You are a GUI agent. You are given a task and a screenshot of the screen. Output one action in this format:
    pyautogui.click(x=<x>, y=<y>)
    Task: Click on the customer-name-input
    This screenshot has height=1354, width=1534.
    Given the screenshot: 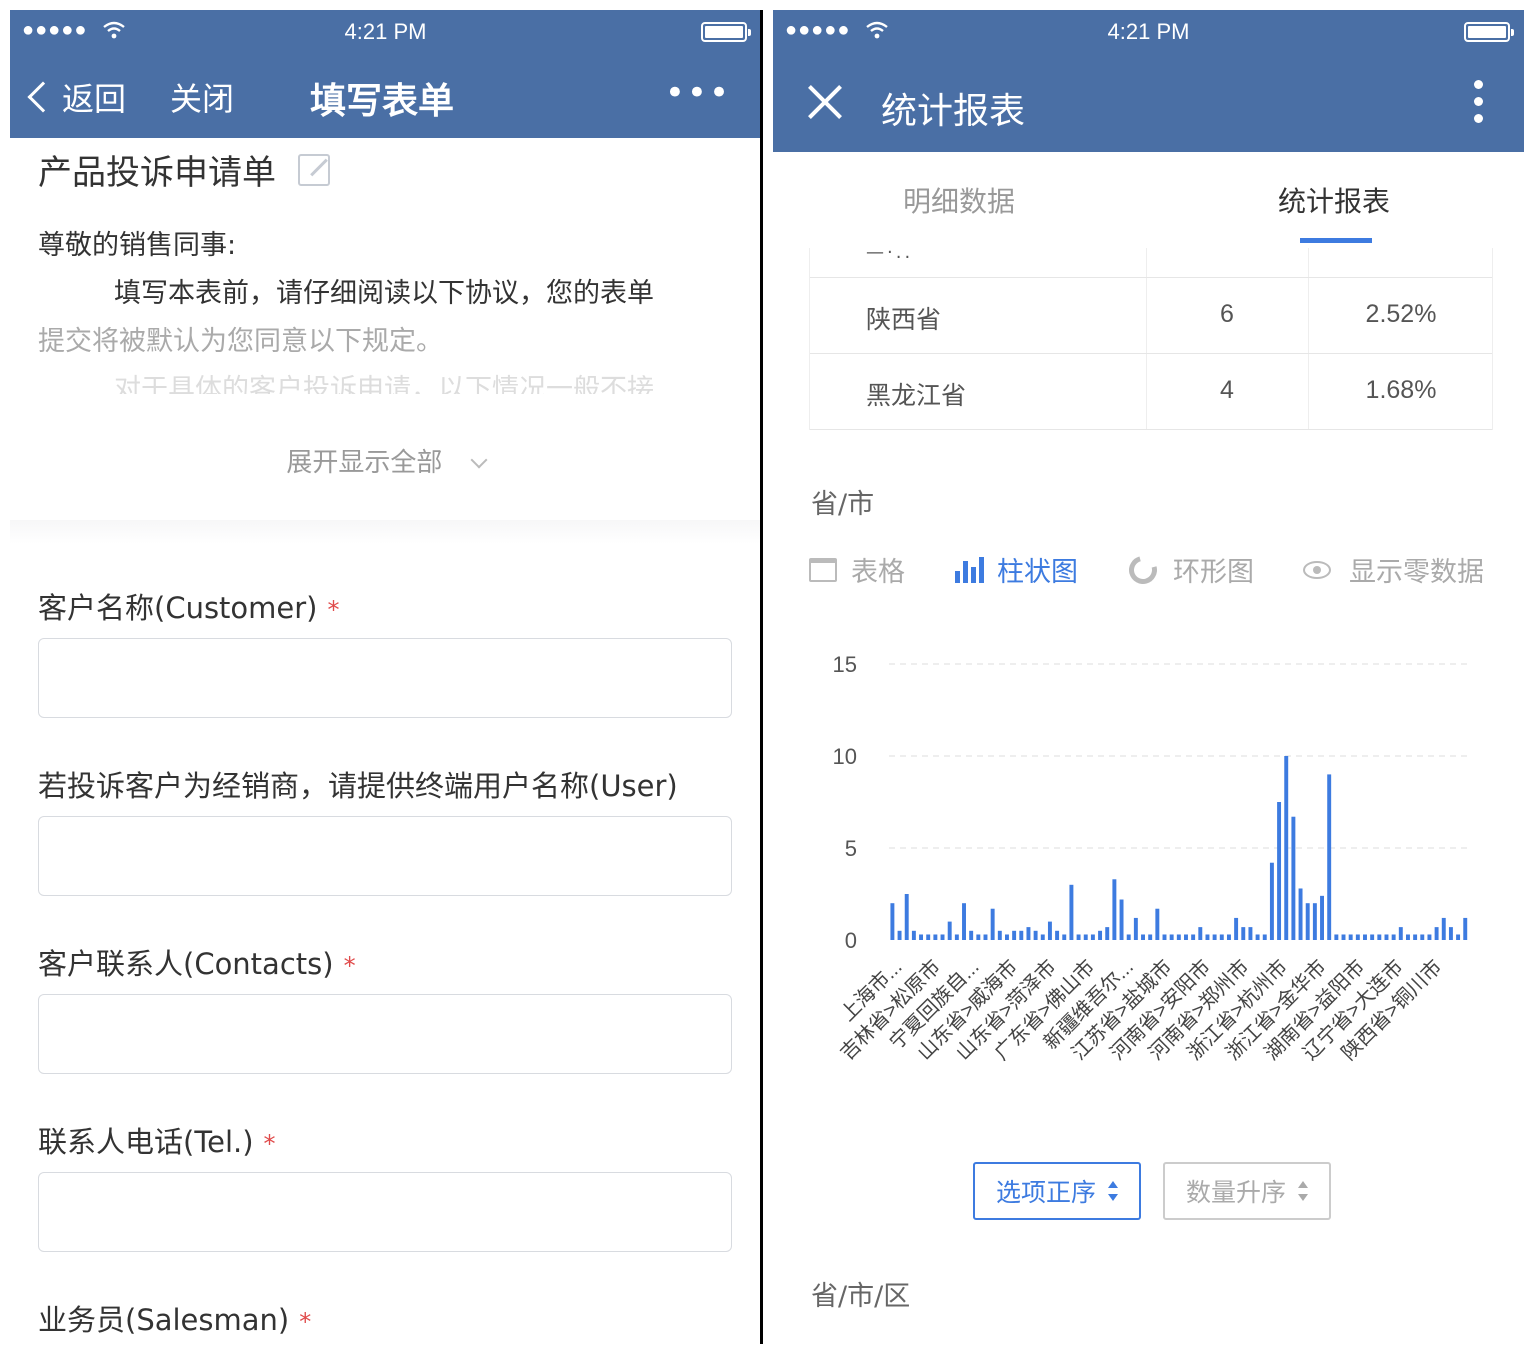 What is the action you would take?
    pyautogui.click(x=385, y=678)
    